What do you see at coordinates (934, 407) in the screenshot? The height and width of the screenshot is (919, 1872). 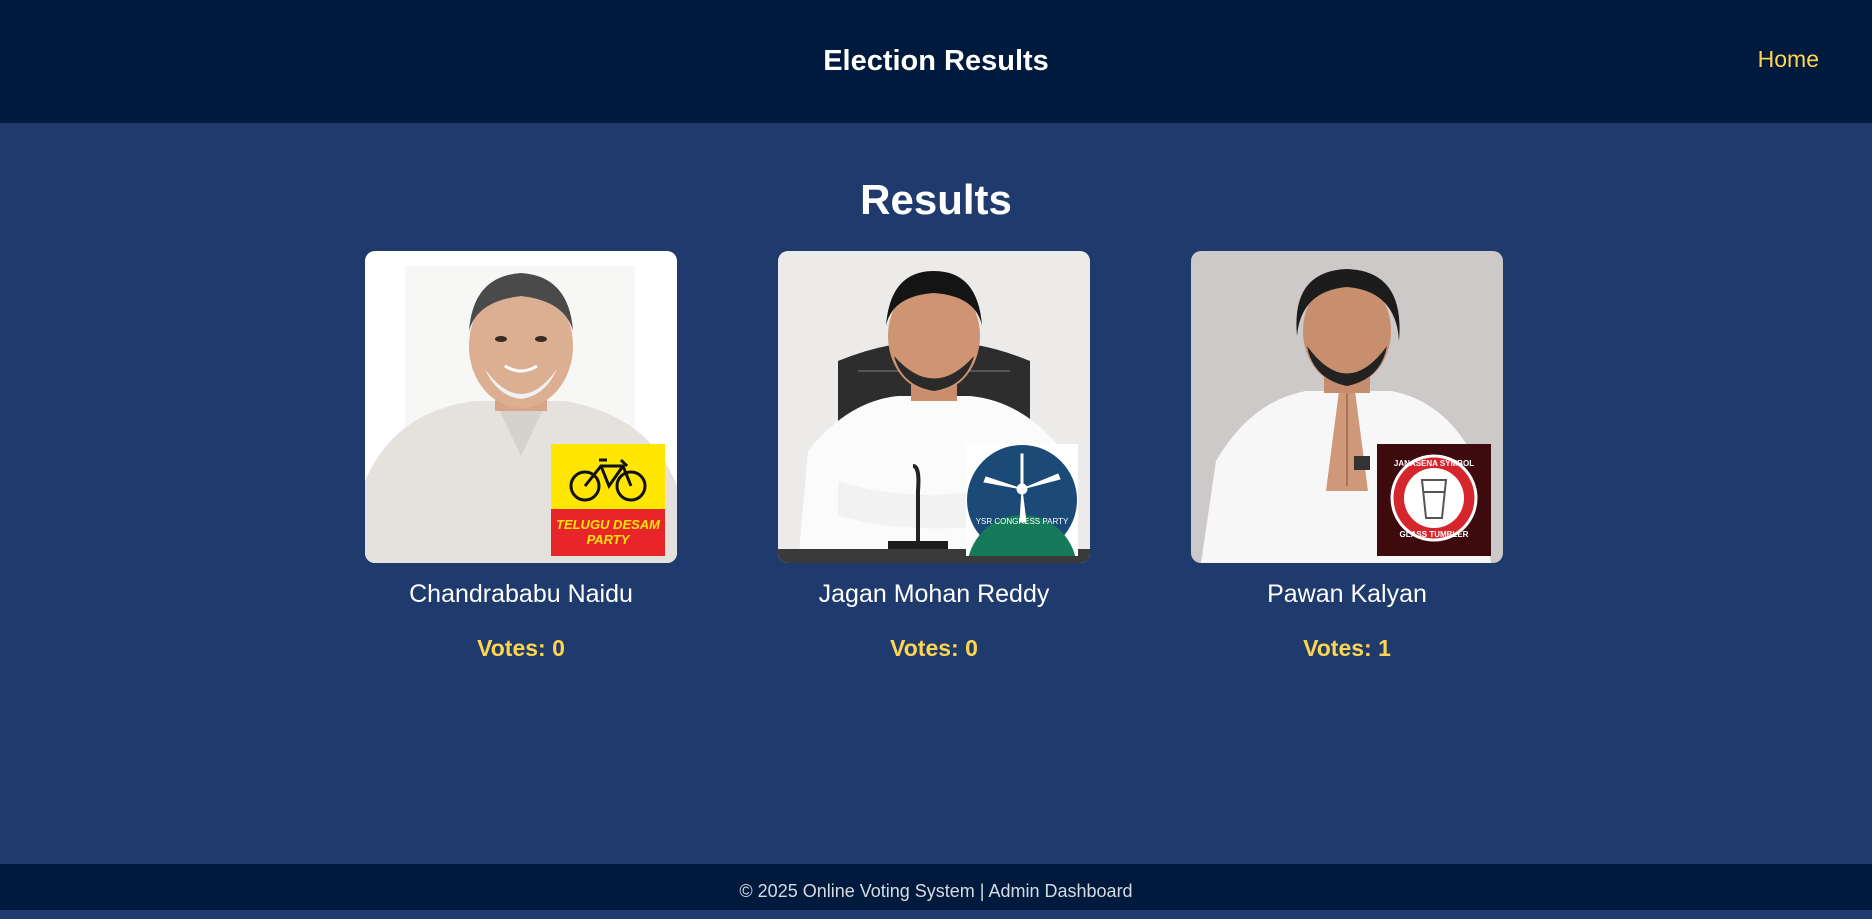 I see `candidate-photo: YSR CONGRESS PARTY` at bounding box center [934, 407].